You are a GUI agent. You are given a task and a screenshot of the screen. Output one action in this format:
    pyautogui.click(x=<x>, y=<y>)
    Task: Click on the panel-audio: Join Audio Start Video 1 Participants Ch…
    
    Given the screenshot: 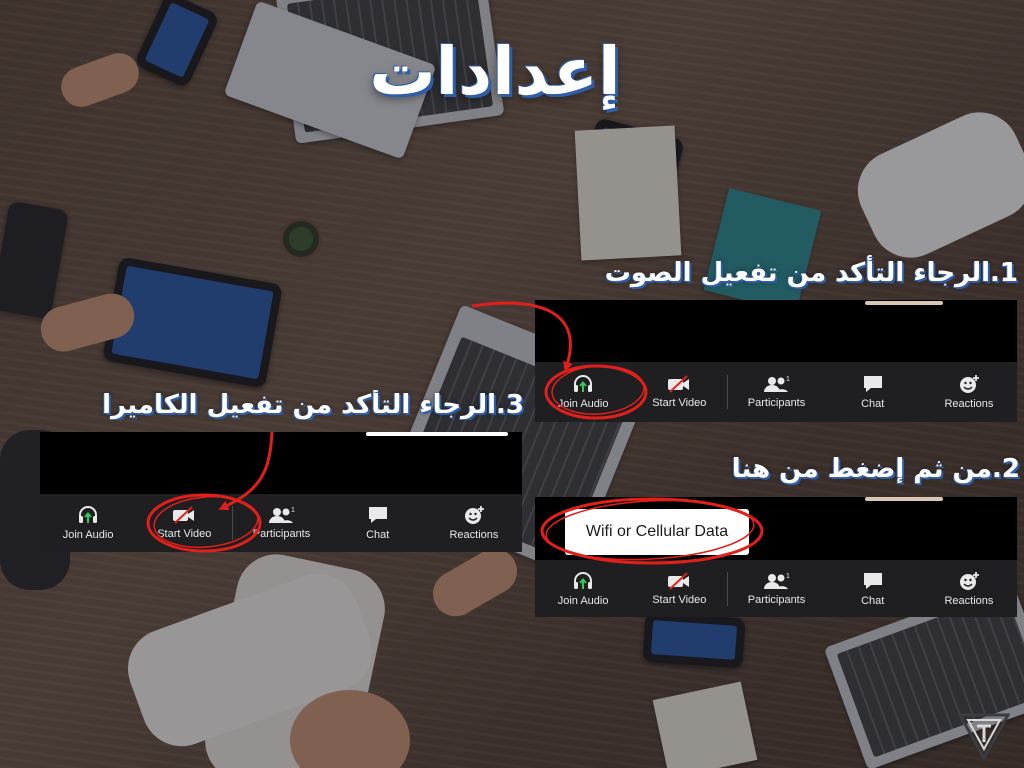 What is the action you would take?
    pyautogui.click(x=776, y=361)
    